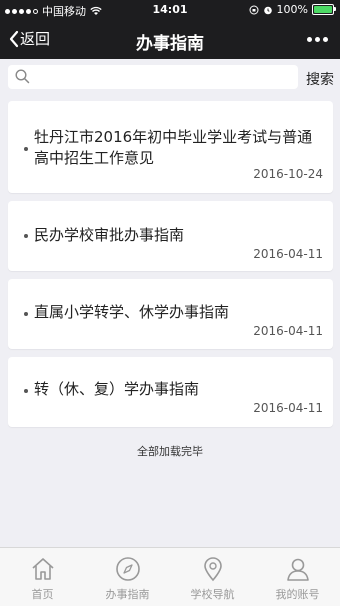 The image size is (340, 606). I want to click on search-field, so click(153, 77).